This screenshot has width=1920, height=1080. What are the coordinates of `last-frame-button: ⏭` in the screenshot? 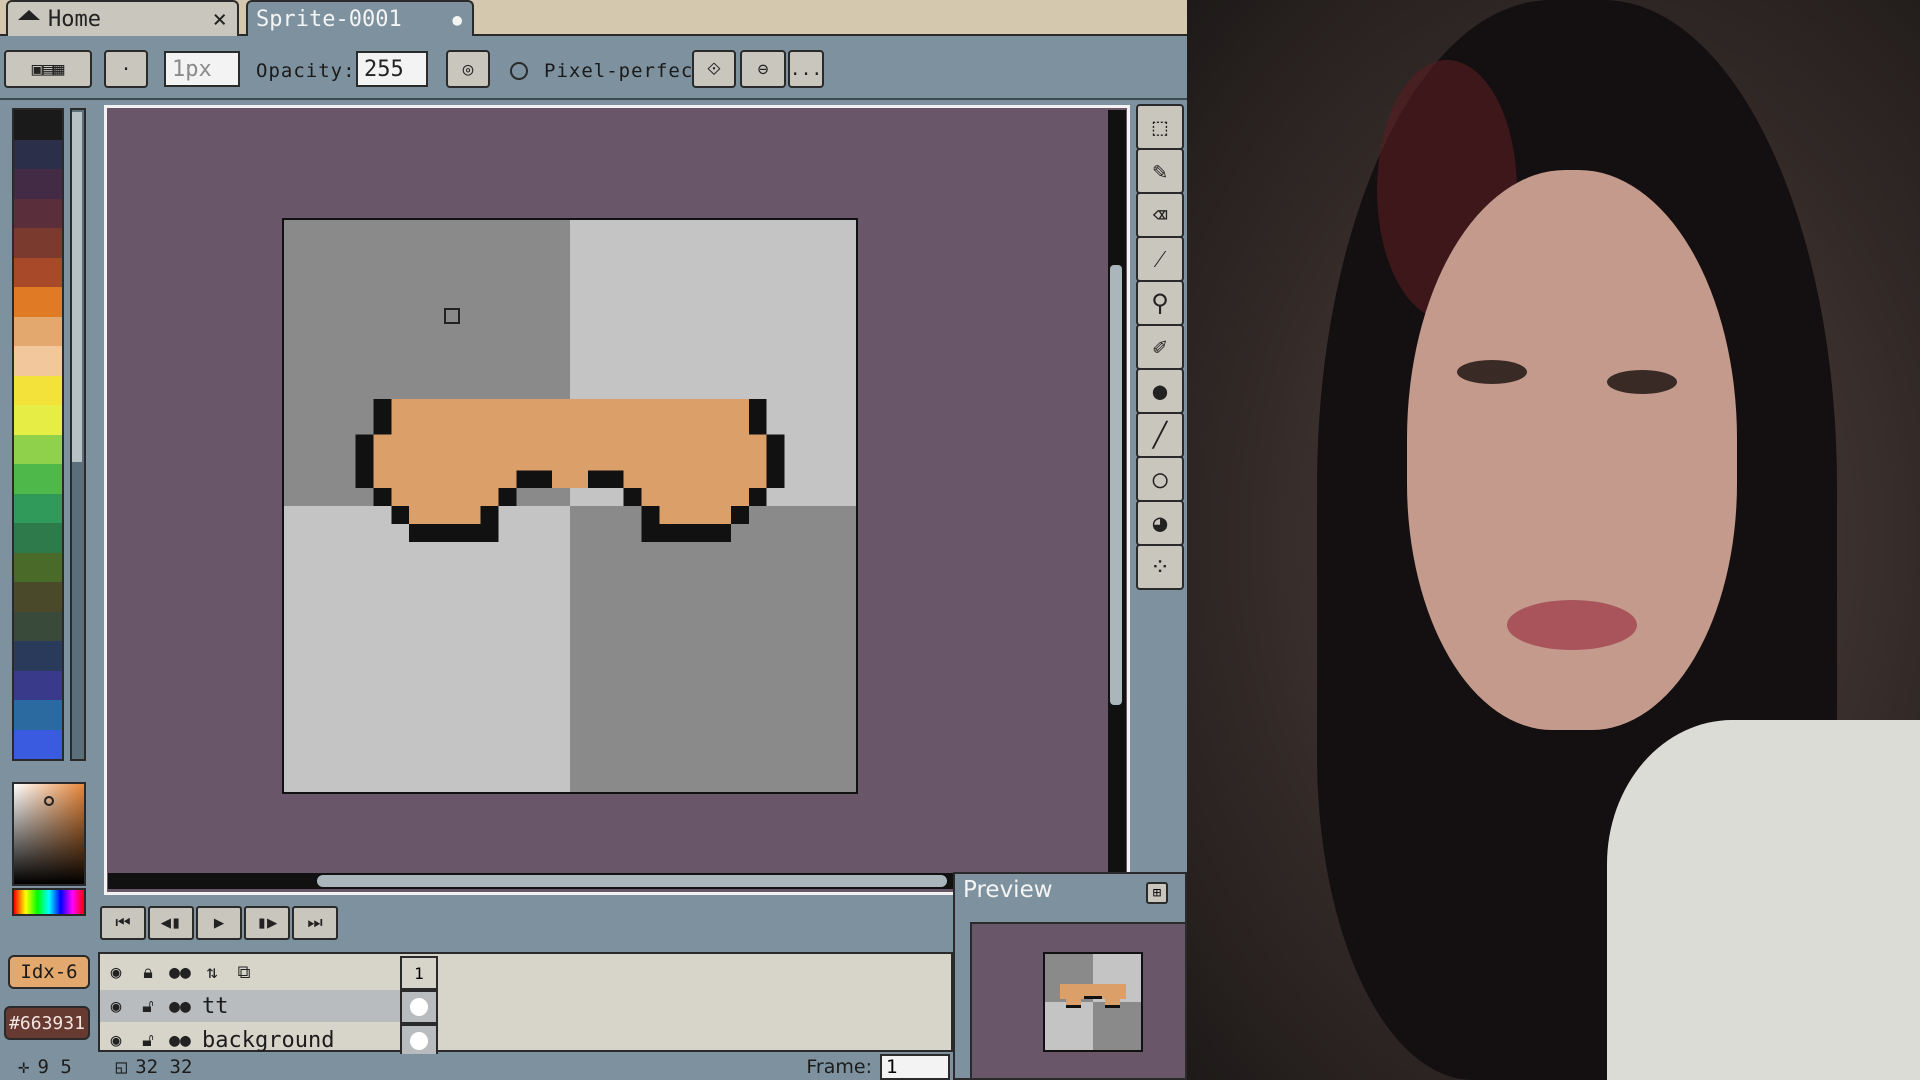 It's located at (315, 923).